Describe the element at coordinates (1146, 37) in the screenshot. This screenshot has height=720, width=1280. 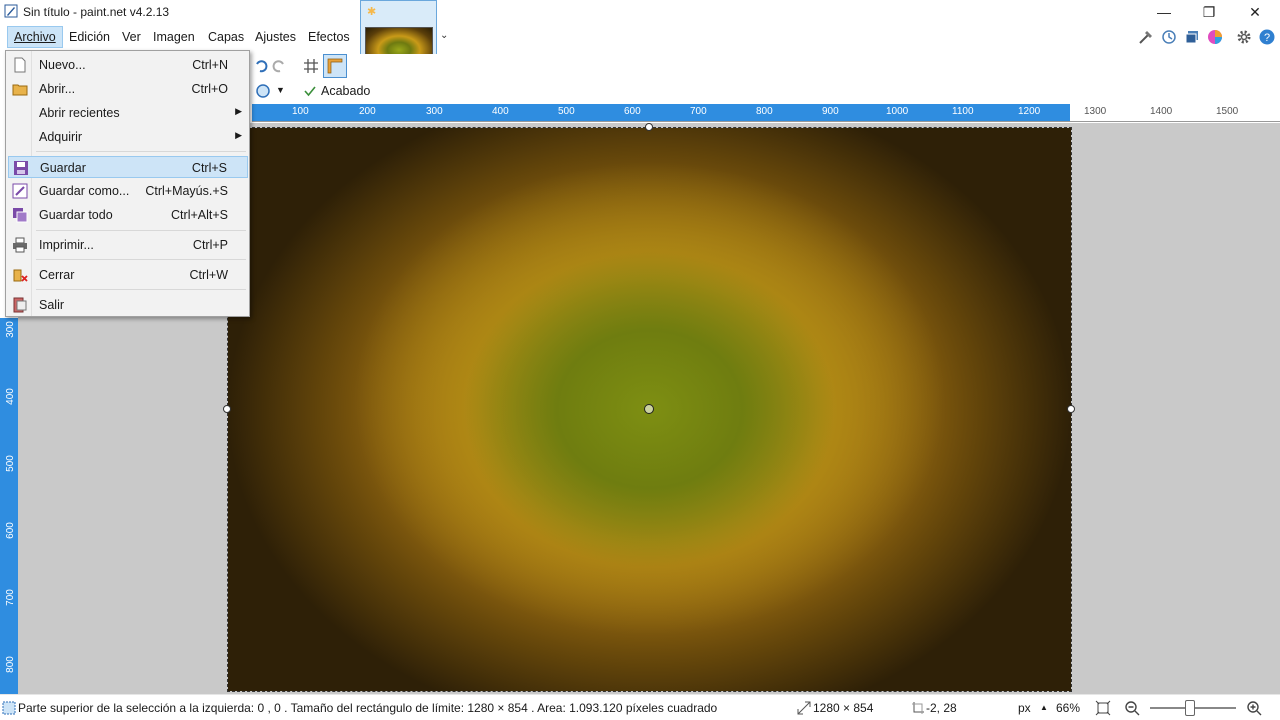
I see `tools-icon` at that location.